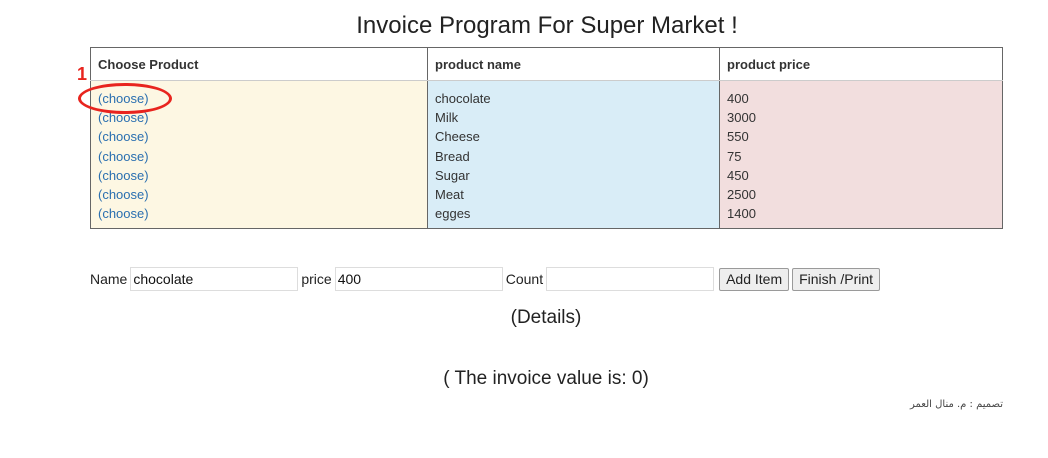  Describe the element at coordinates (524, 279) in the screenshot. I see `count-label: Count` at that location.